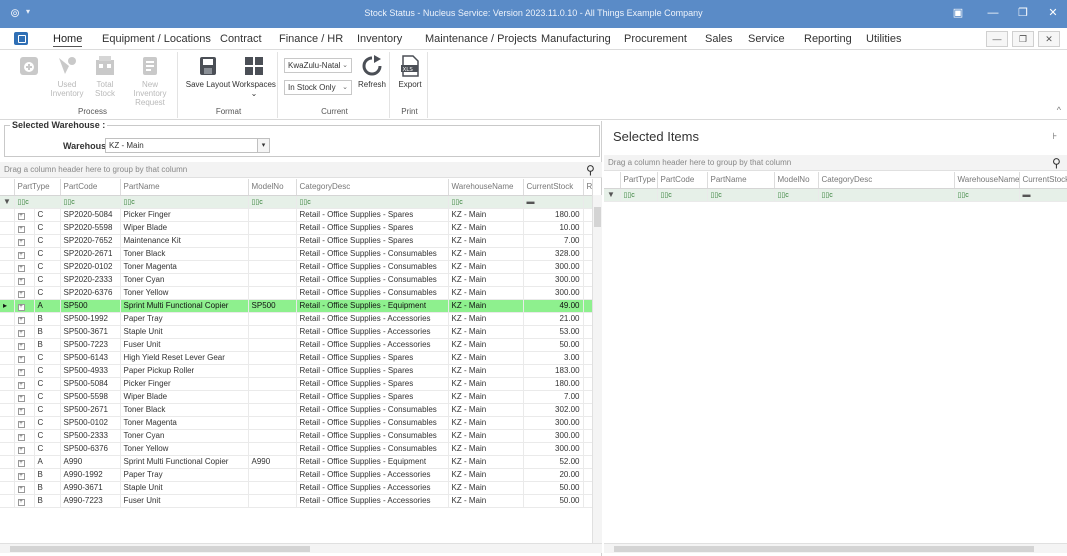 The width and height of the screenshot is (1067, 556). I want to click on selected-horizontal-scrollbar, so click(835, 548).